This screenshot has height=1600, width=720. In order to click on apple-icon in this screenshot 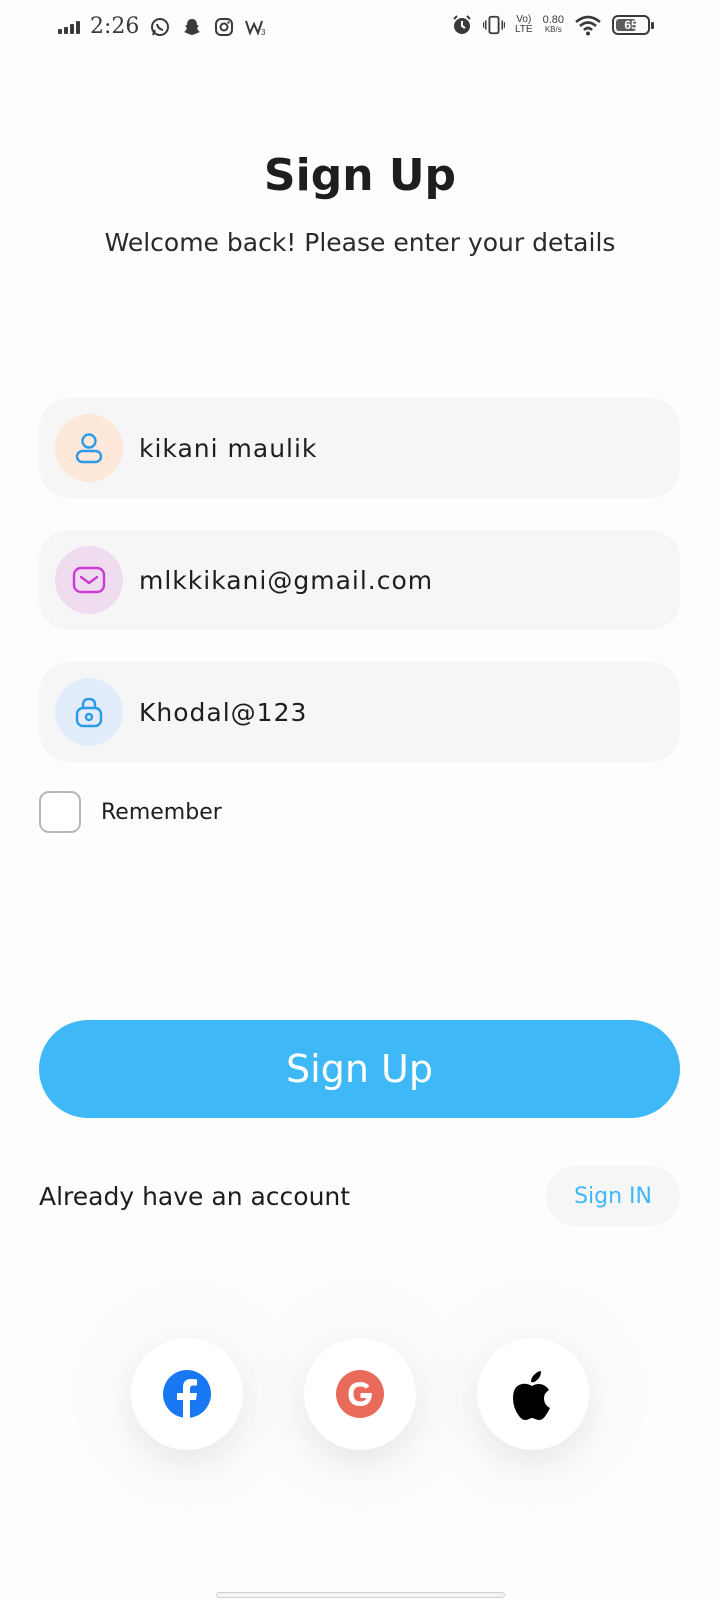, I will do `click(531, 1395)`.